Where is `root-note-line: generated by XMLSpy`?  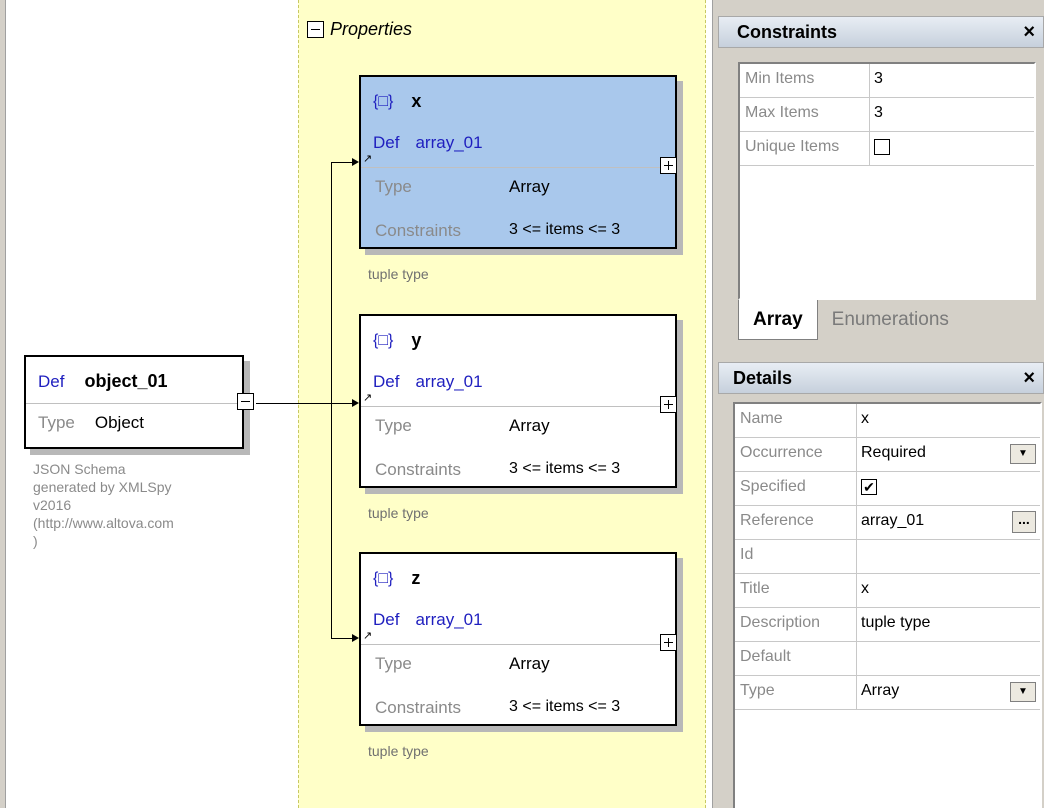 root-note-line: generated by XMLSpy is located at coordinates (102, 487).